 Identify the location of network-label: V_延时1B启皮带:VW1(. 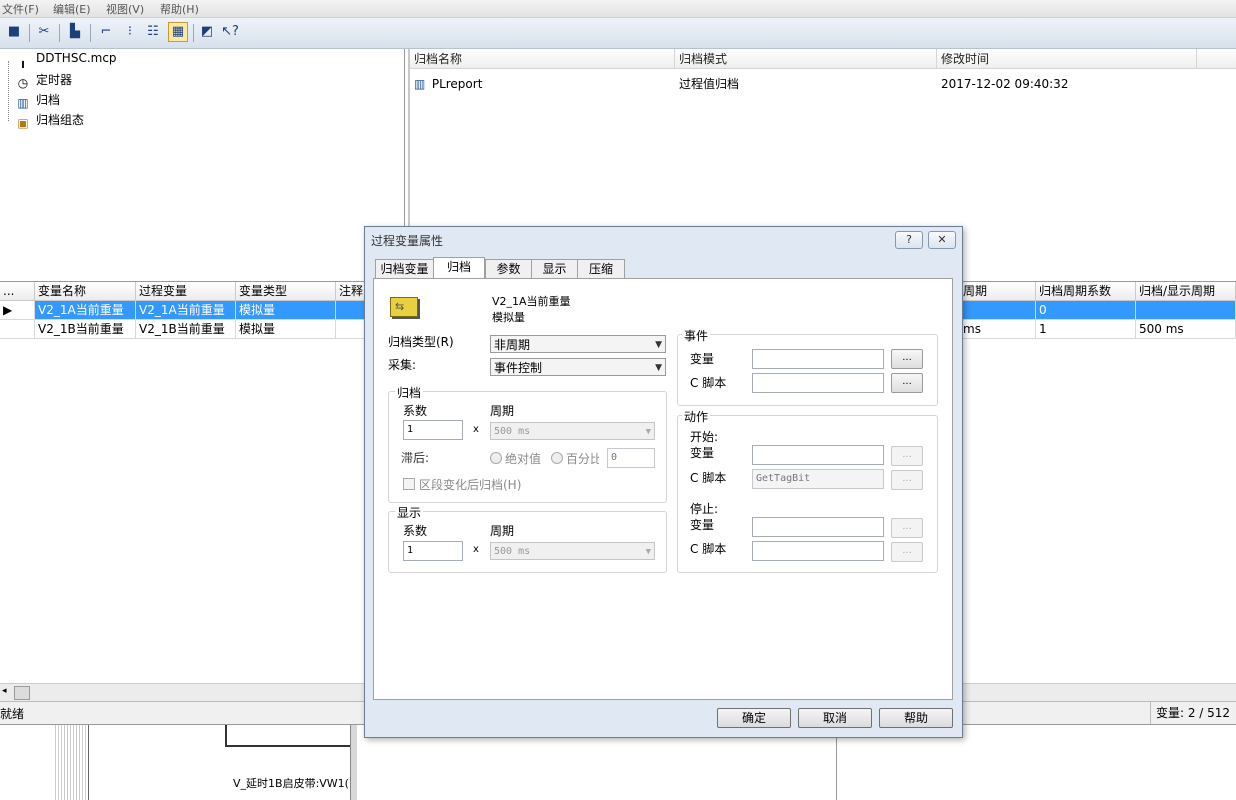
(291, 783).